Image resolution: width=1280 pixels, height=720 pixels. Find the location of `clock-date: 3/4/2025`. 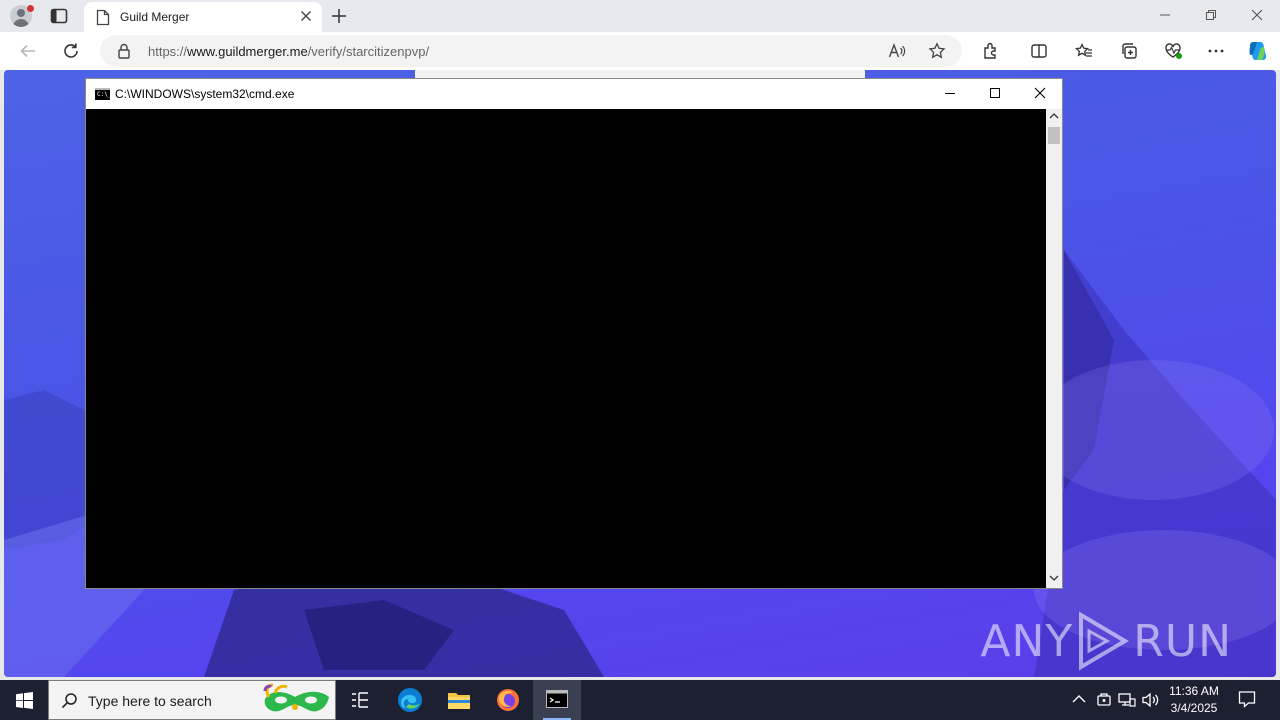

clock-date: 3/4/2025 is located at coordinates (1194, 708).